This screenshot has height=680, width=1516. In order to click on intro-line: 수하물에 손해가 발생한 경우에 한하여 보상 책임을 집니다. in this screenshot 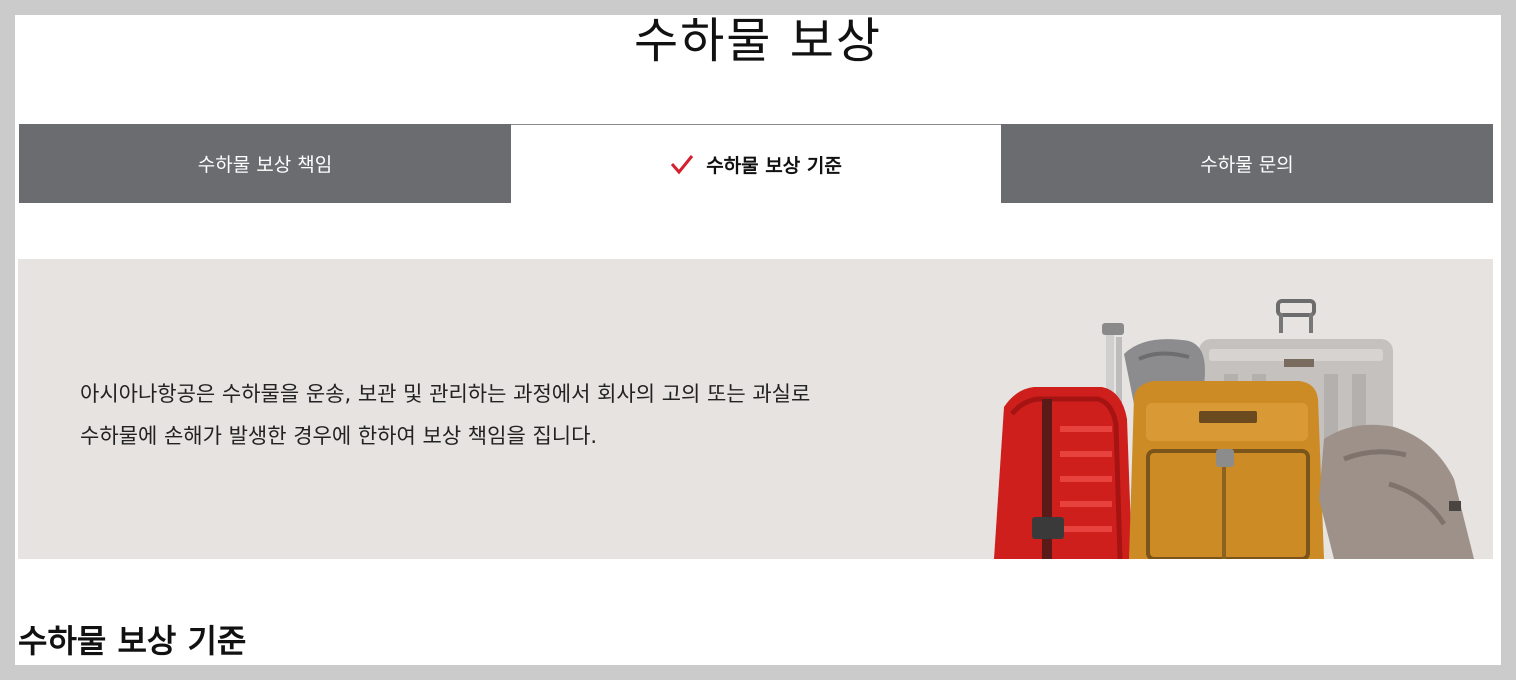, I will do `click(339, 436)`.